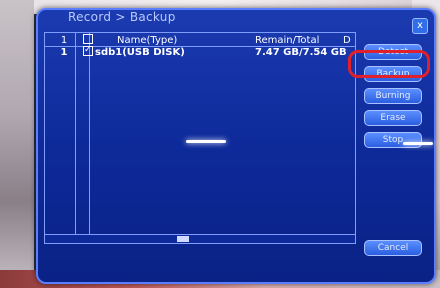 The height and width of the screenshot is (288, 440). Describe the element at coordinates (347, 40) in the screenshot. I see `header-extra: D` at that location.